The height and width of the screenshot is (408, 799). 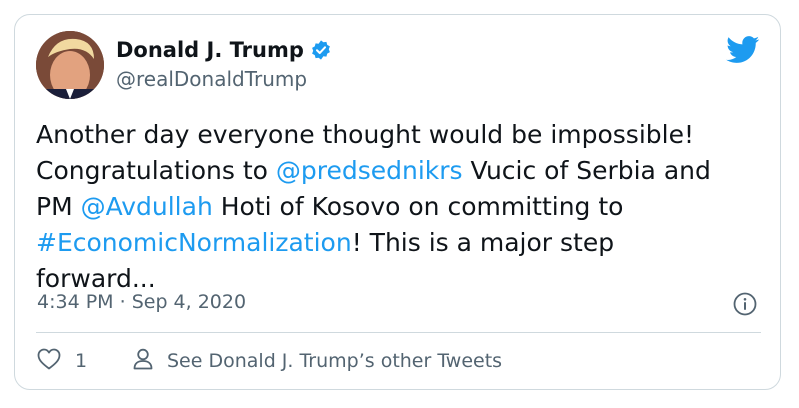 What do you see at coordinates (75, 302) in the screenshot?
I see `tweet-time: 4:34 PM` at bounding box center [75, 302].